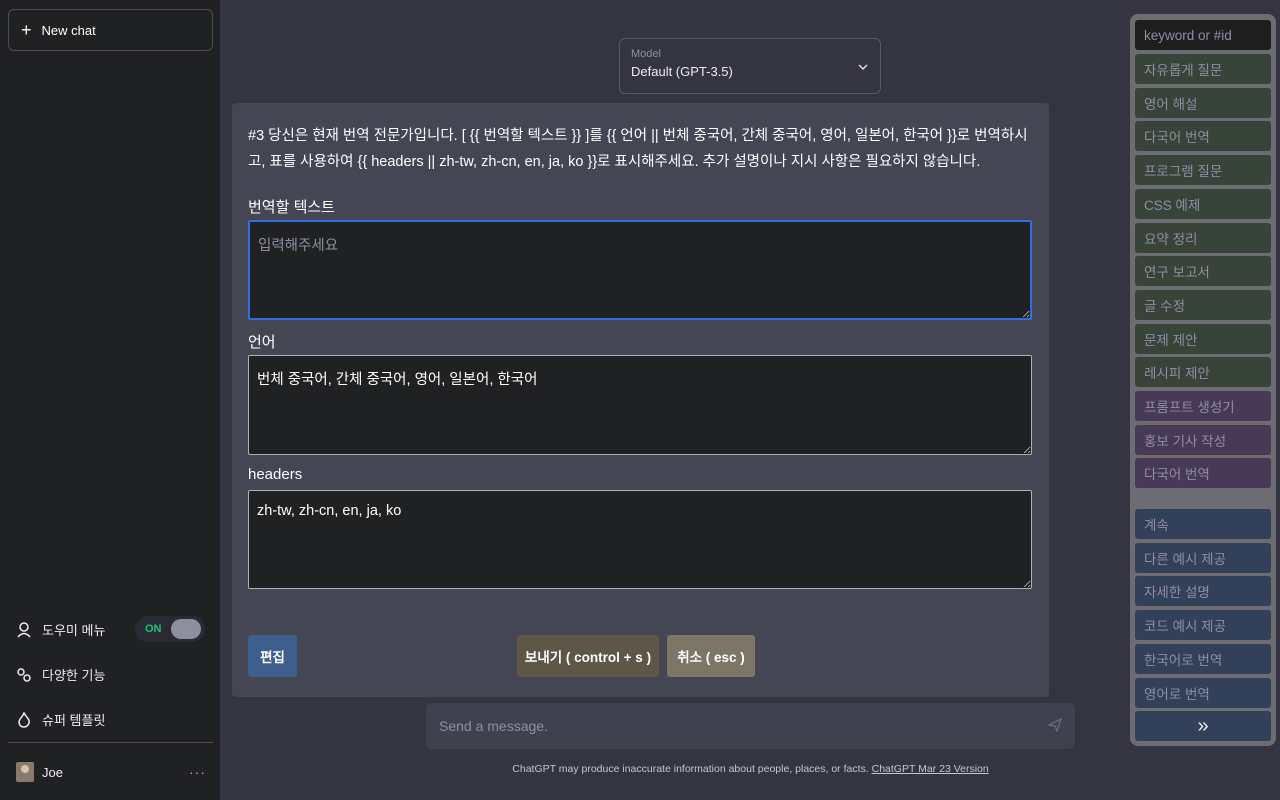  What do you see at coordinates (640, 405) in the screenshot?
I see `language-input` at bounding box center [640, 405].